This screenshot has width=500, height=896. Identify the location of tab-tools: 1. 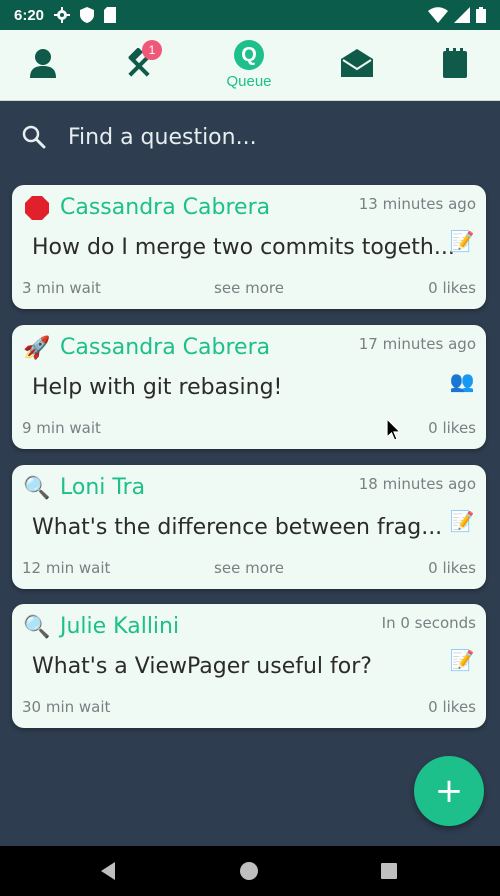
(140, 65).